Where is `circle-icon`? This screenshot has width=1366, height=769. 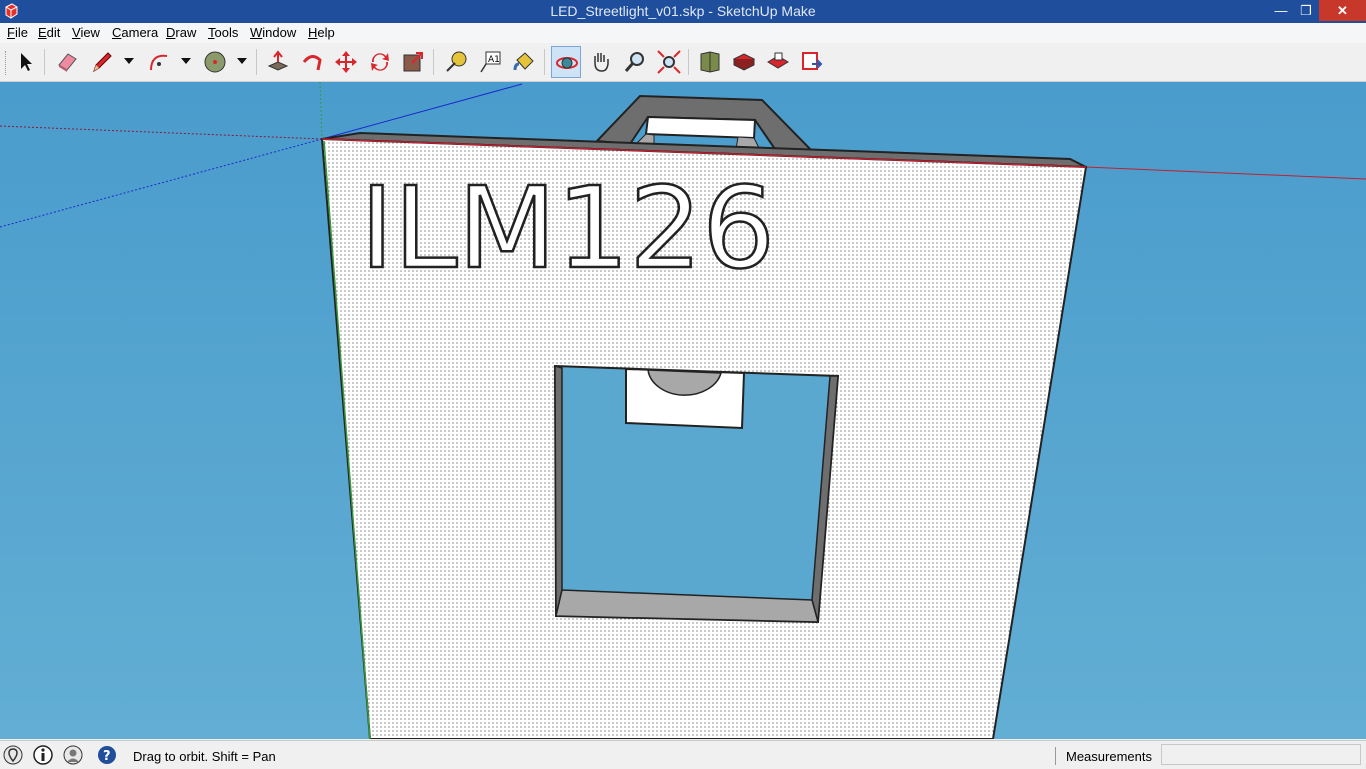 circle-icon is located at coordinates (215, 62).